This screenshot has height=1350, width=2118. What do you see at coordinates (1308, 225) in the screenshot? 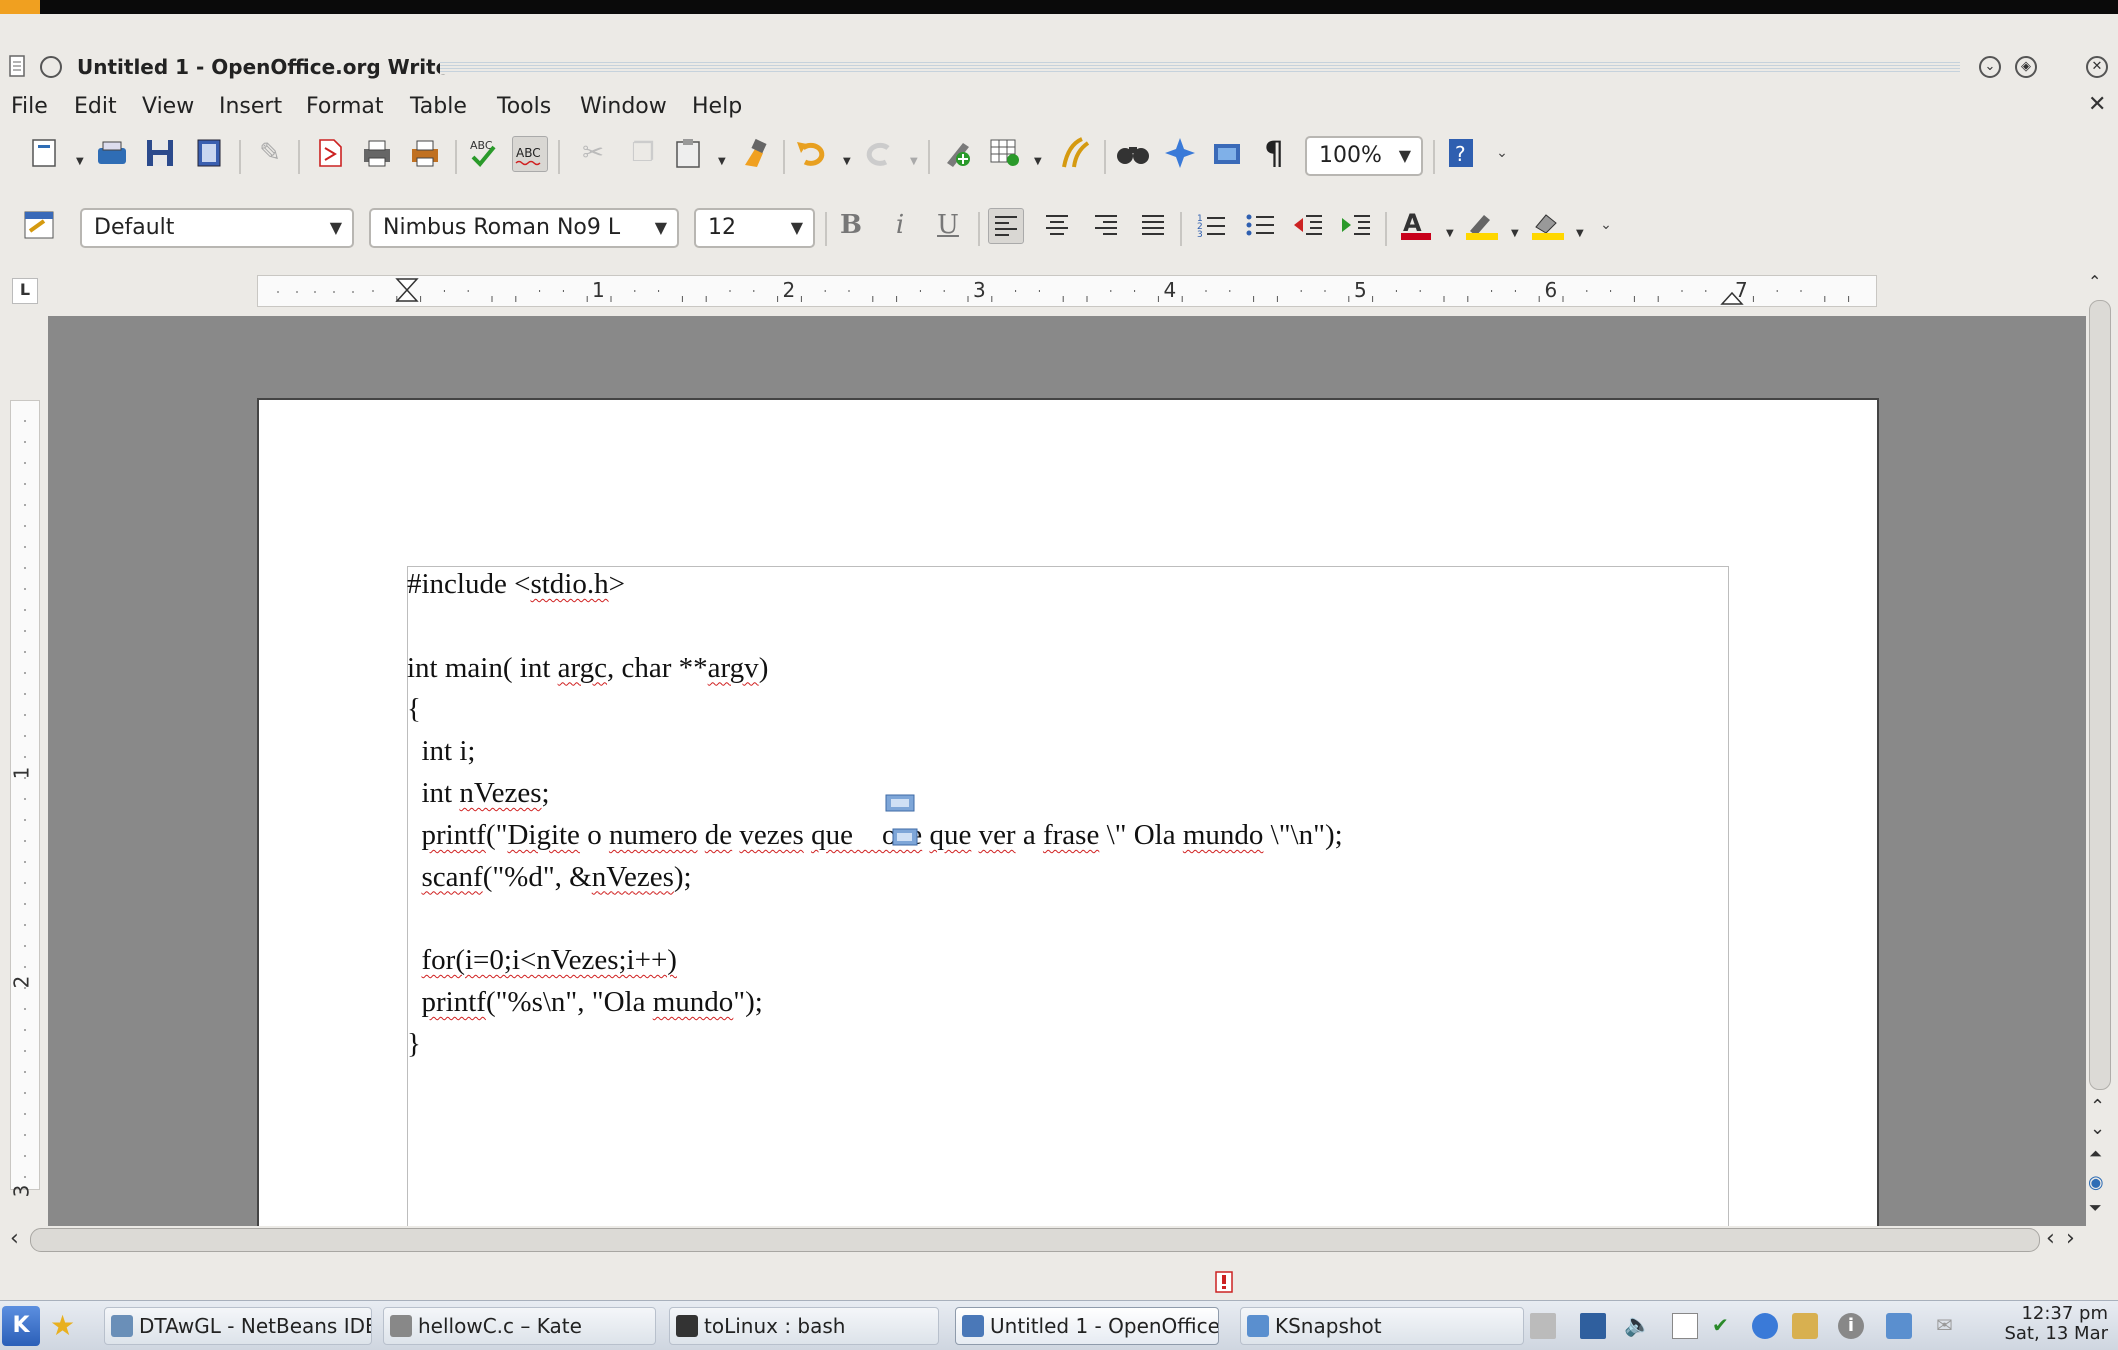
I see `decrease-indent-icon` at bounding box center [1308, 225].